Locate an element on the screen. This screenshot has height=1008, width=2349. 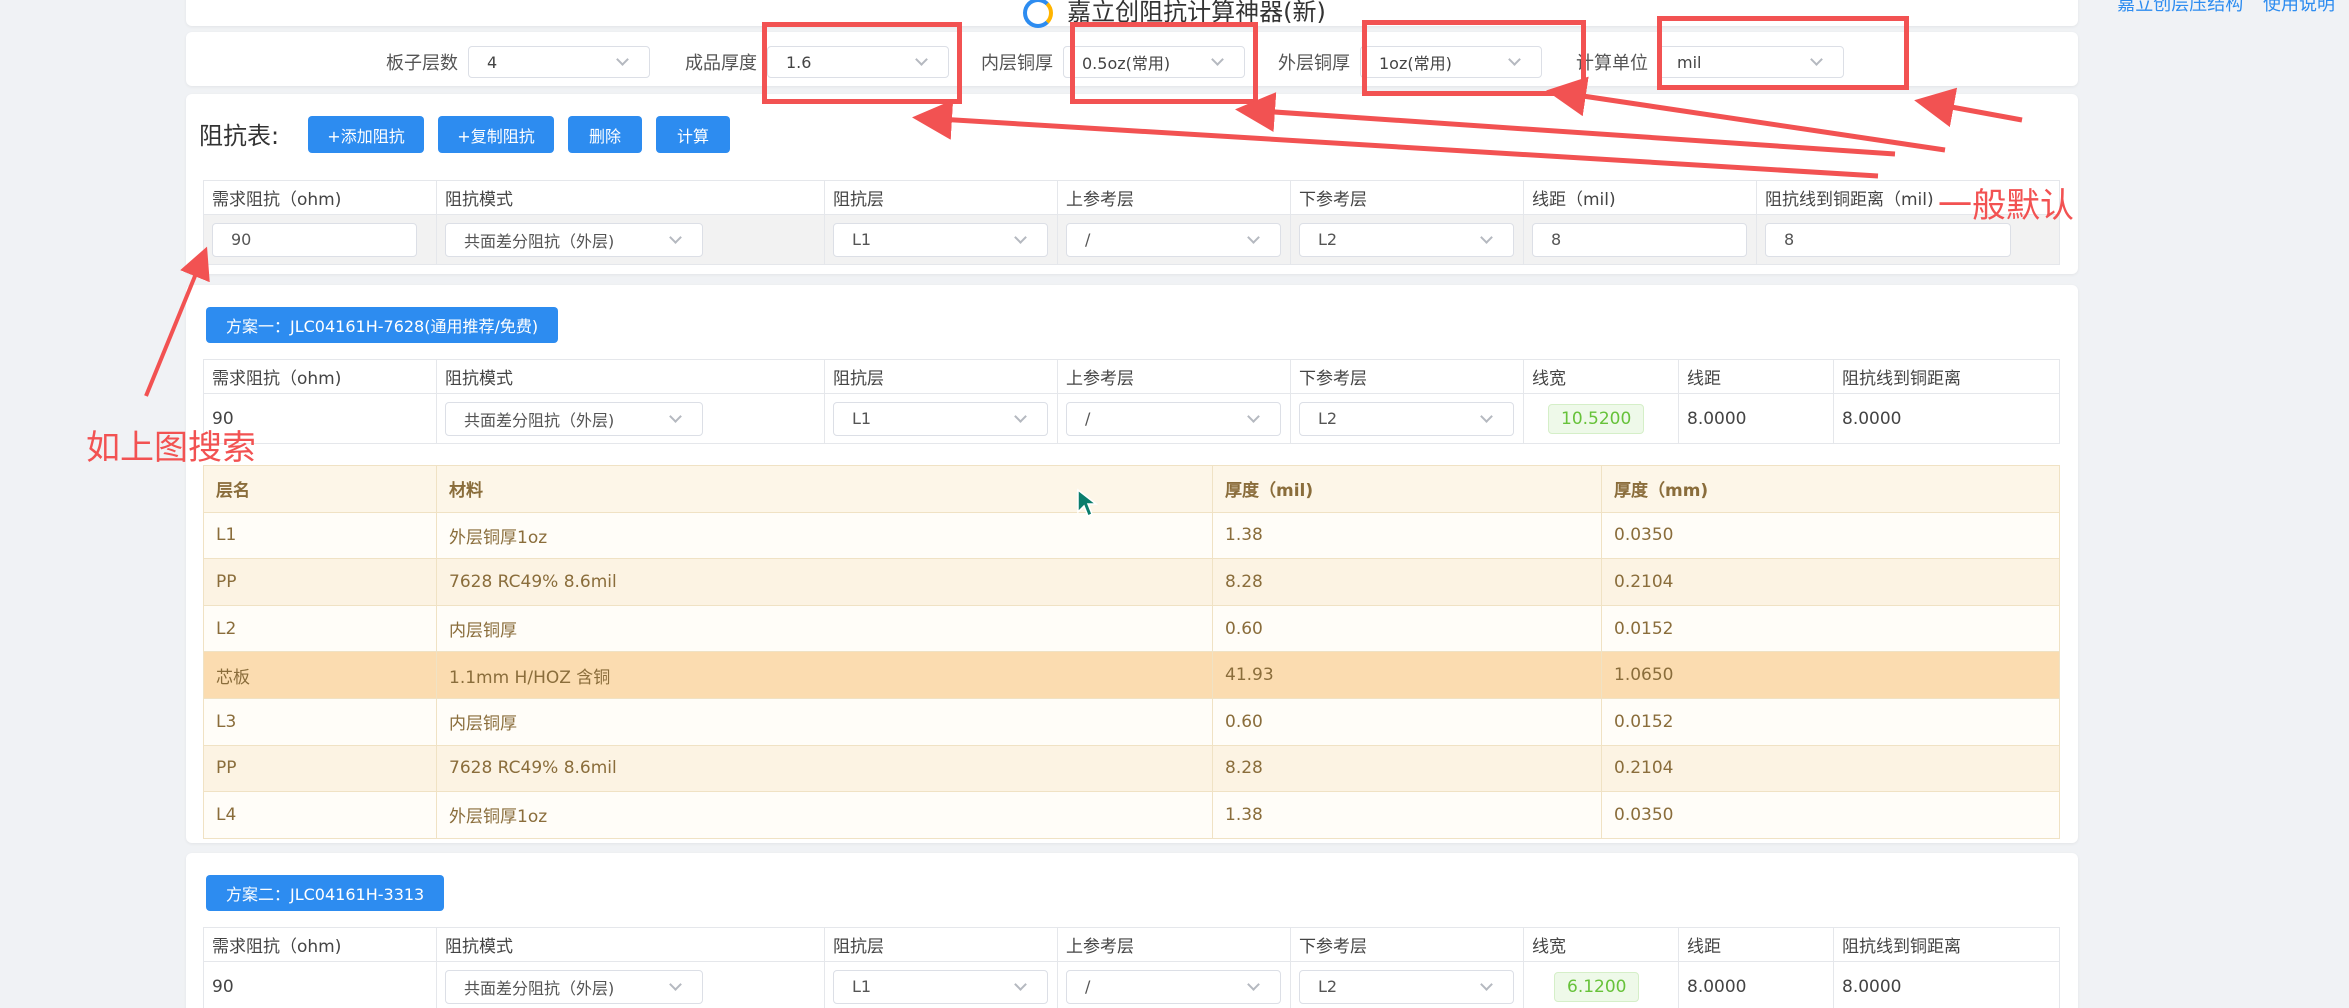
annotation-default: 一般默认 is located at coordinates (2006, 206).